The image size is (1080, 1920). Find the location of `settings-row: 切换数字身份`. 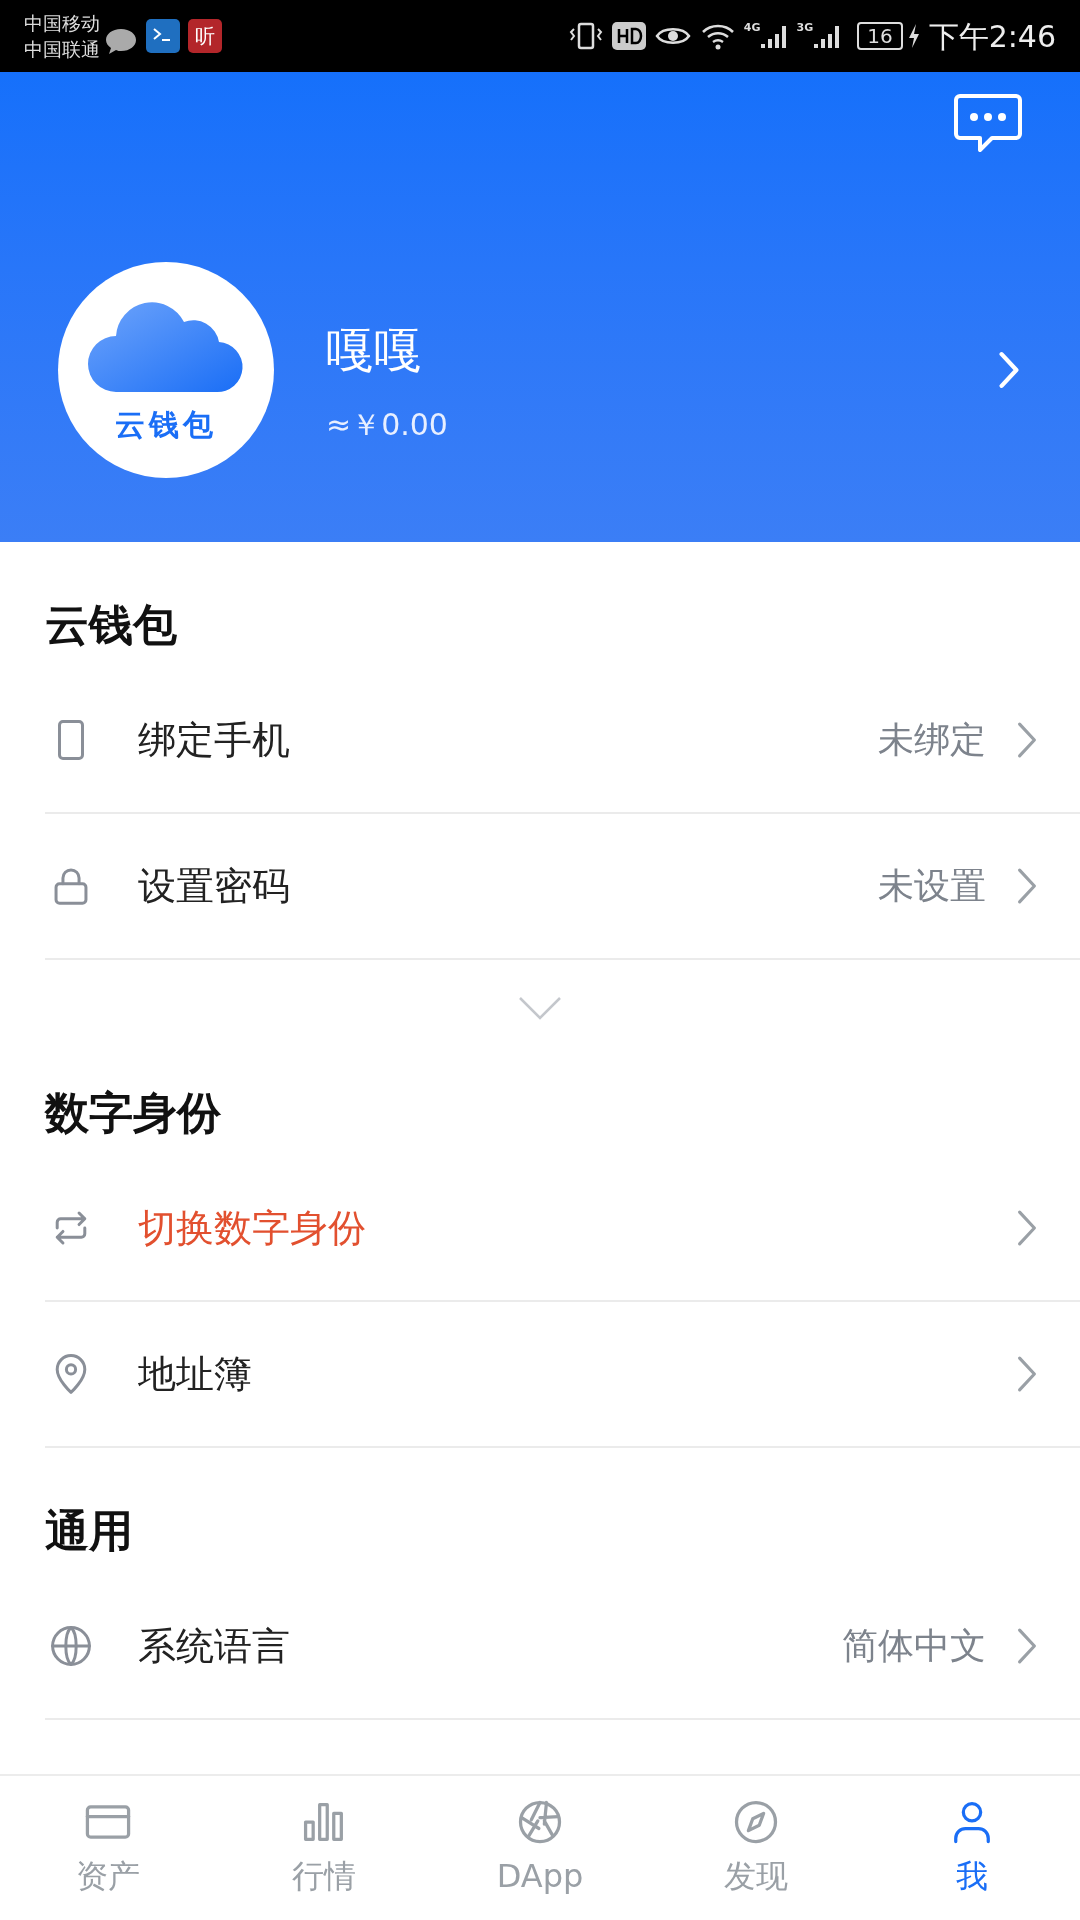

settings-row: 切换数字身份 is located at coordinates (562, 1229).